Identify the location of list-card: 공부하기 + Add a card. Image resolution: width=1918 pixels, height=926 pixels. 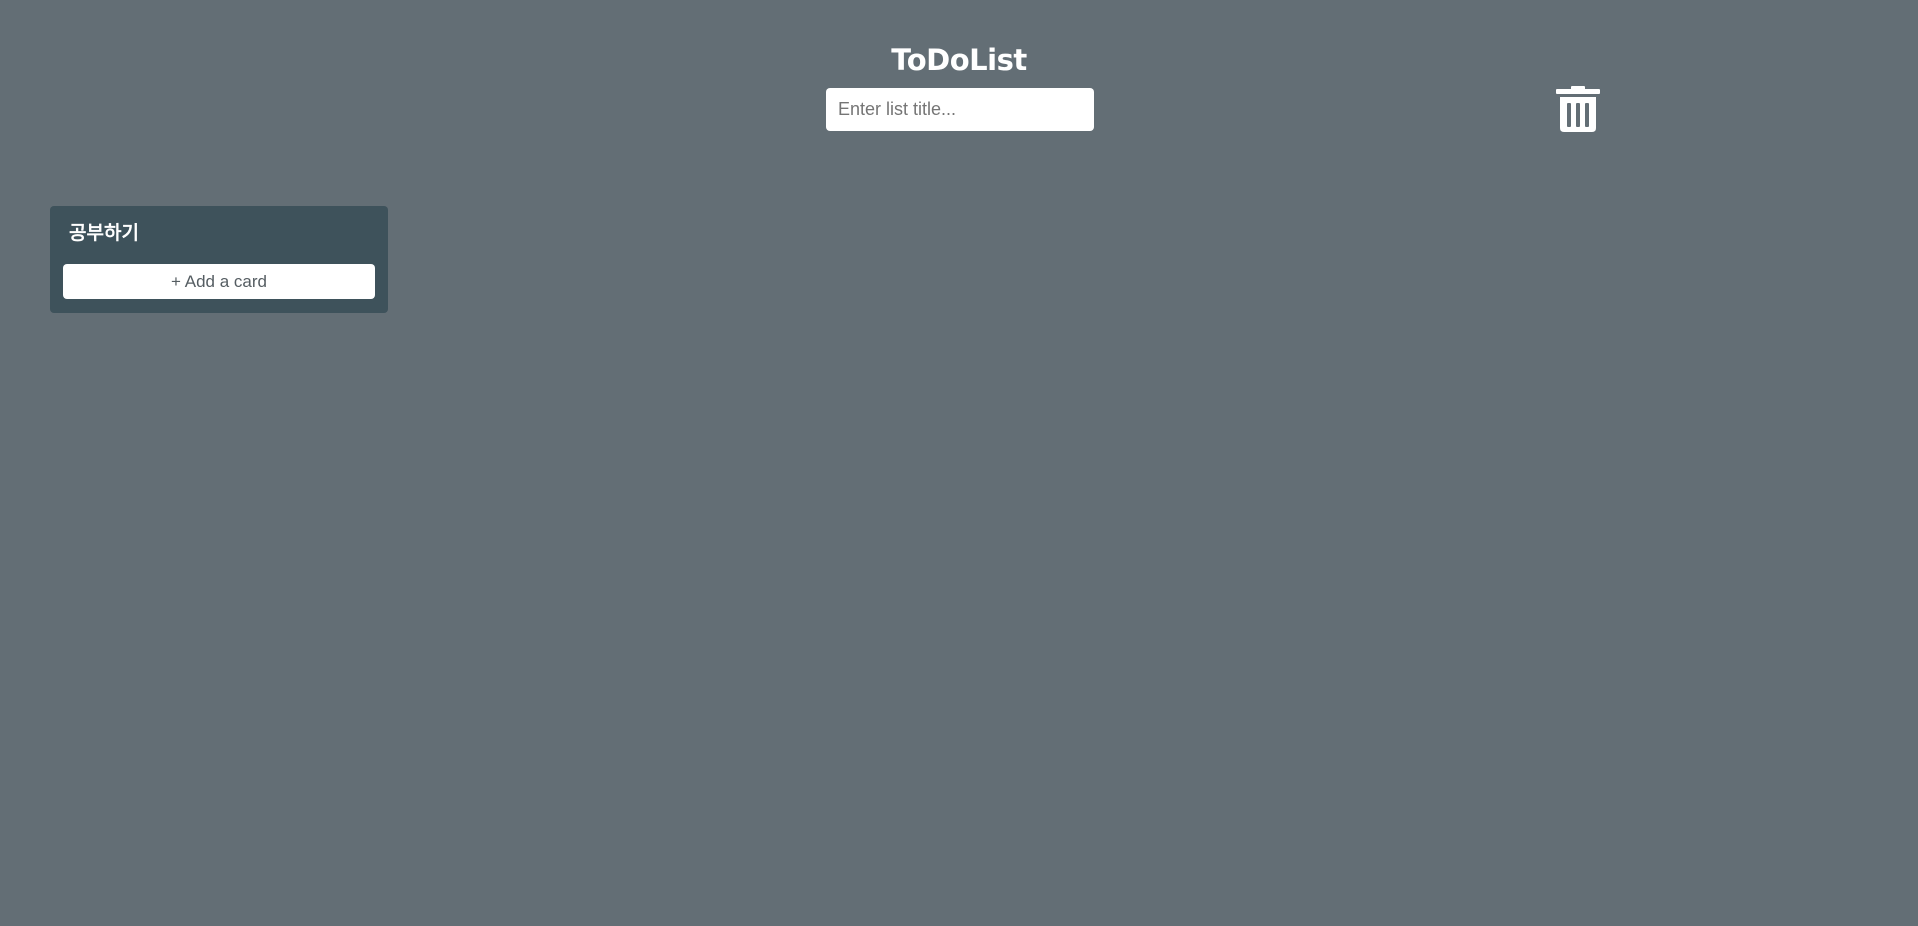
(219, 259).